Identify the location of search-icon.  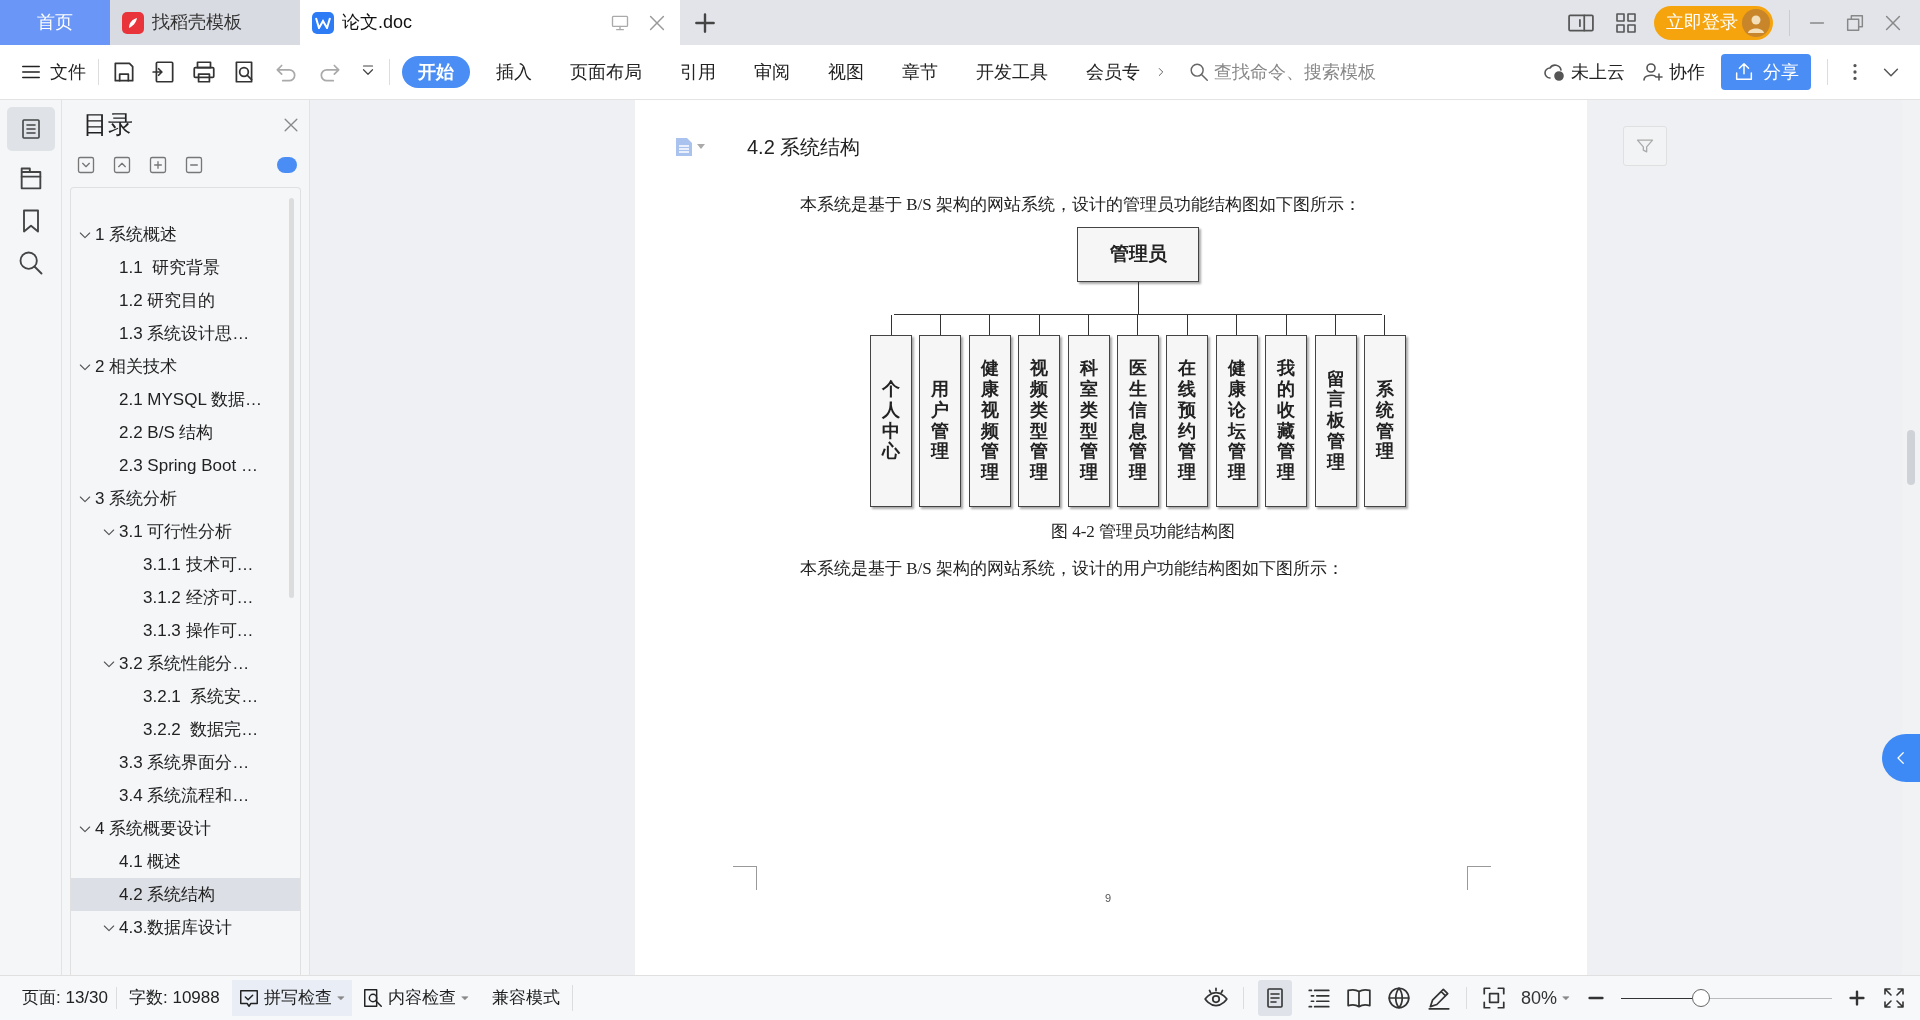
(1199, 72).